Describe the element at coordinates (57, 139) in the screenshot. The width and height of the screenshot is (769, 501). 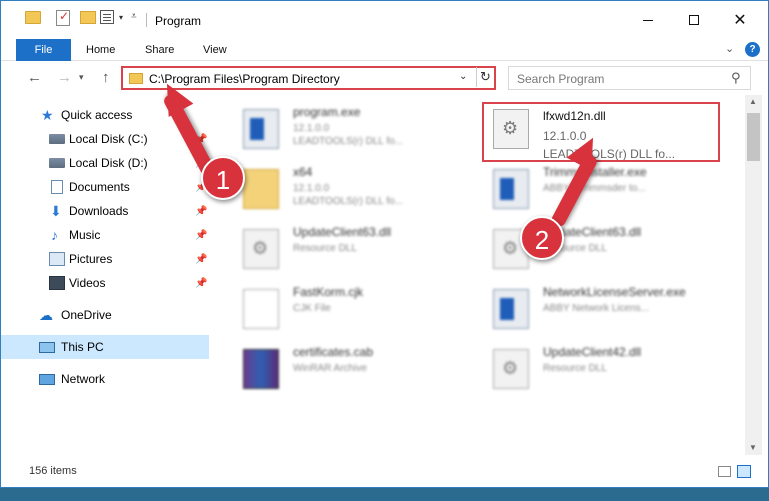
I see `drive-icon` at that location.